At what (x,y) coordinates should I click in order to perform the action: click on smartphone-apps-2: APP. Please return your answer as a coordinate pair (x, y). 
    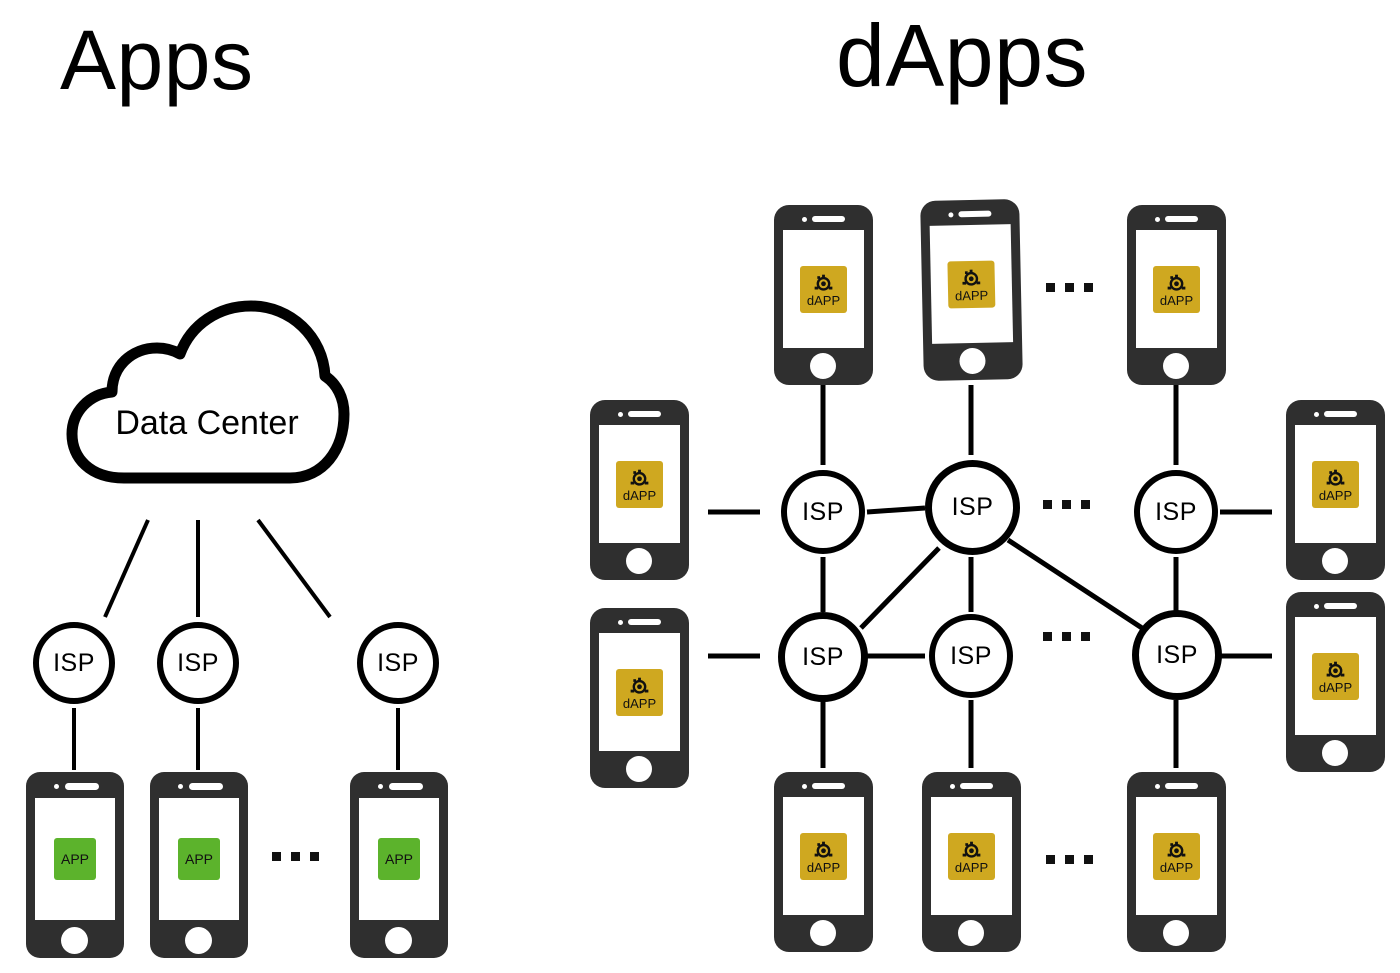
    Looking at the image, I should click on (199, 865).